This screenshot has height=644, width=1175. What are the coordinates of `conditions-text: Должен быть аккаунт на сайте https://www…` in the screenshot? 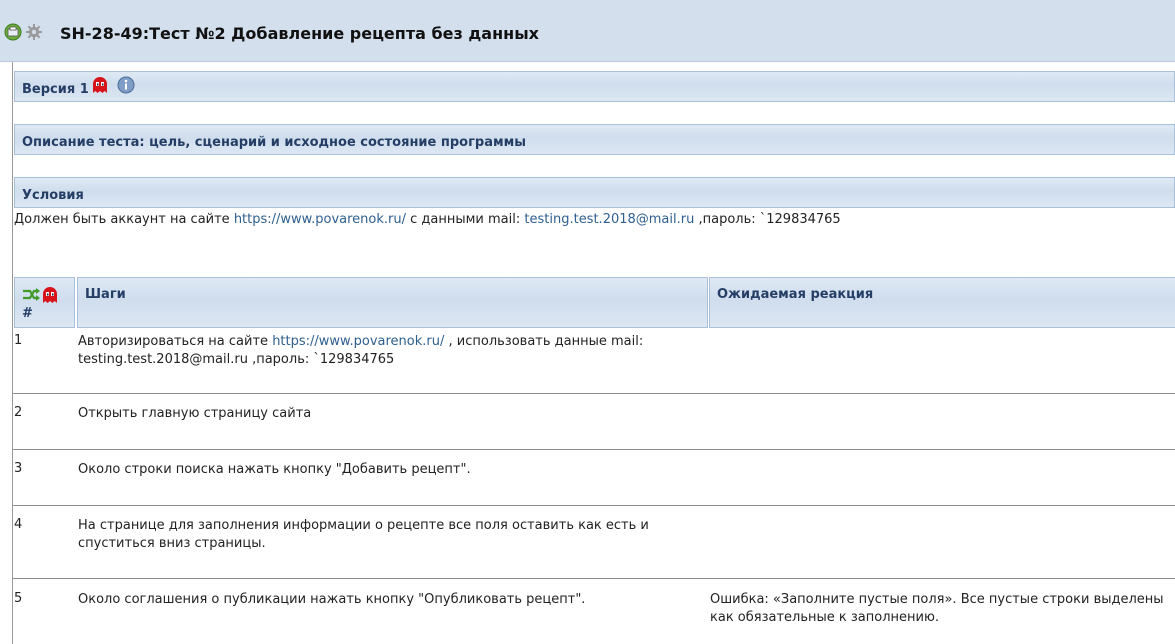 It's located at (427, 219).